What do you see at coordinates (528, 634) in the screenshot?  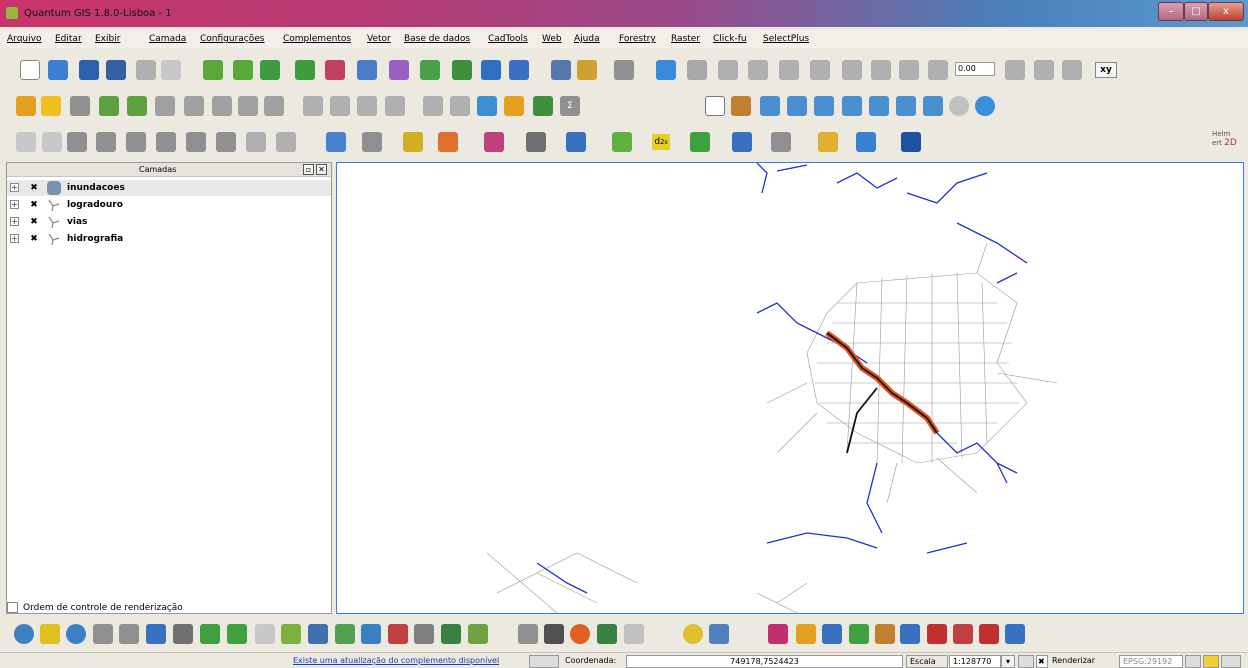 I see `wave-tool-icon` at bounding box center [528, 634].